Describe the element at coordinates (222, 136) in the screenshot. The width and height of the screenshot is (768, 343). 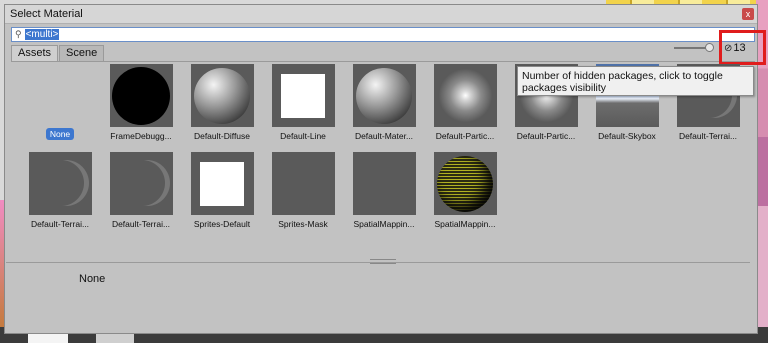
I see `asset-label: Default-Diffuse` at that location.